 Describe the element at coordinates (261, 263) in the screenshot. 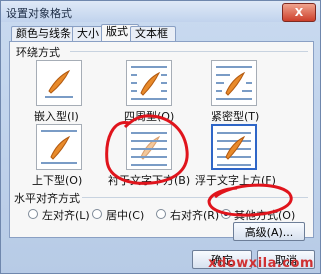

I see `watermark-text: xdowxila.com` at that location.